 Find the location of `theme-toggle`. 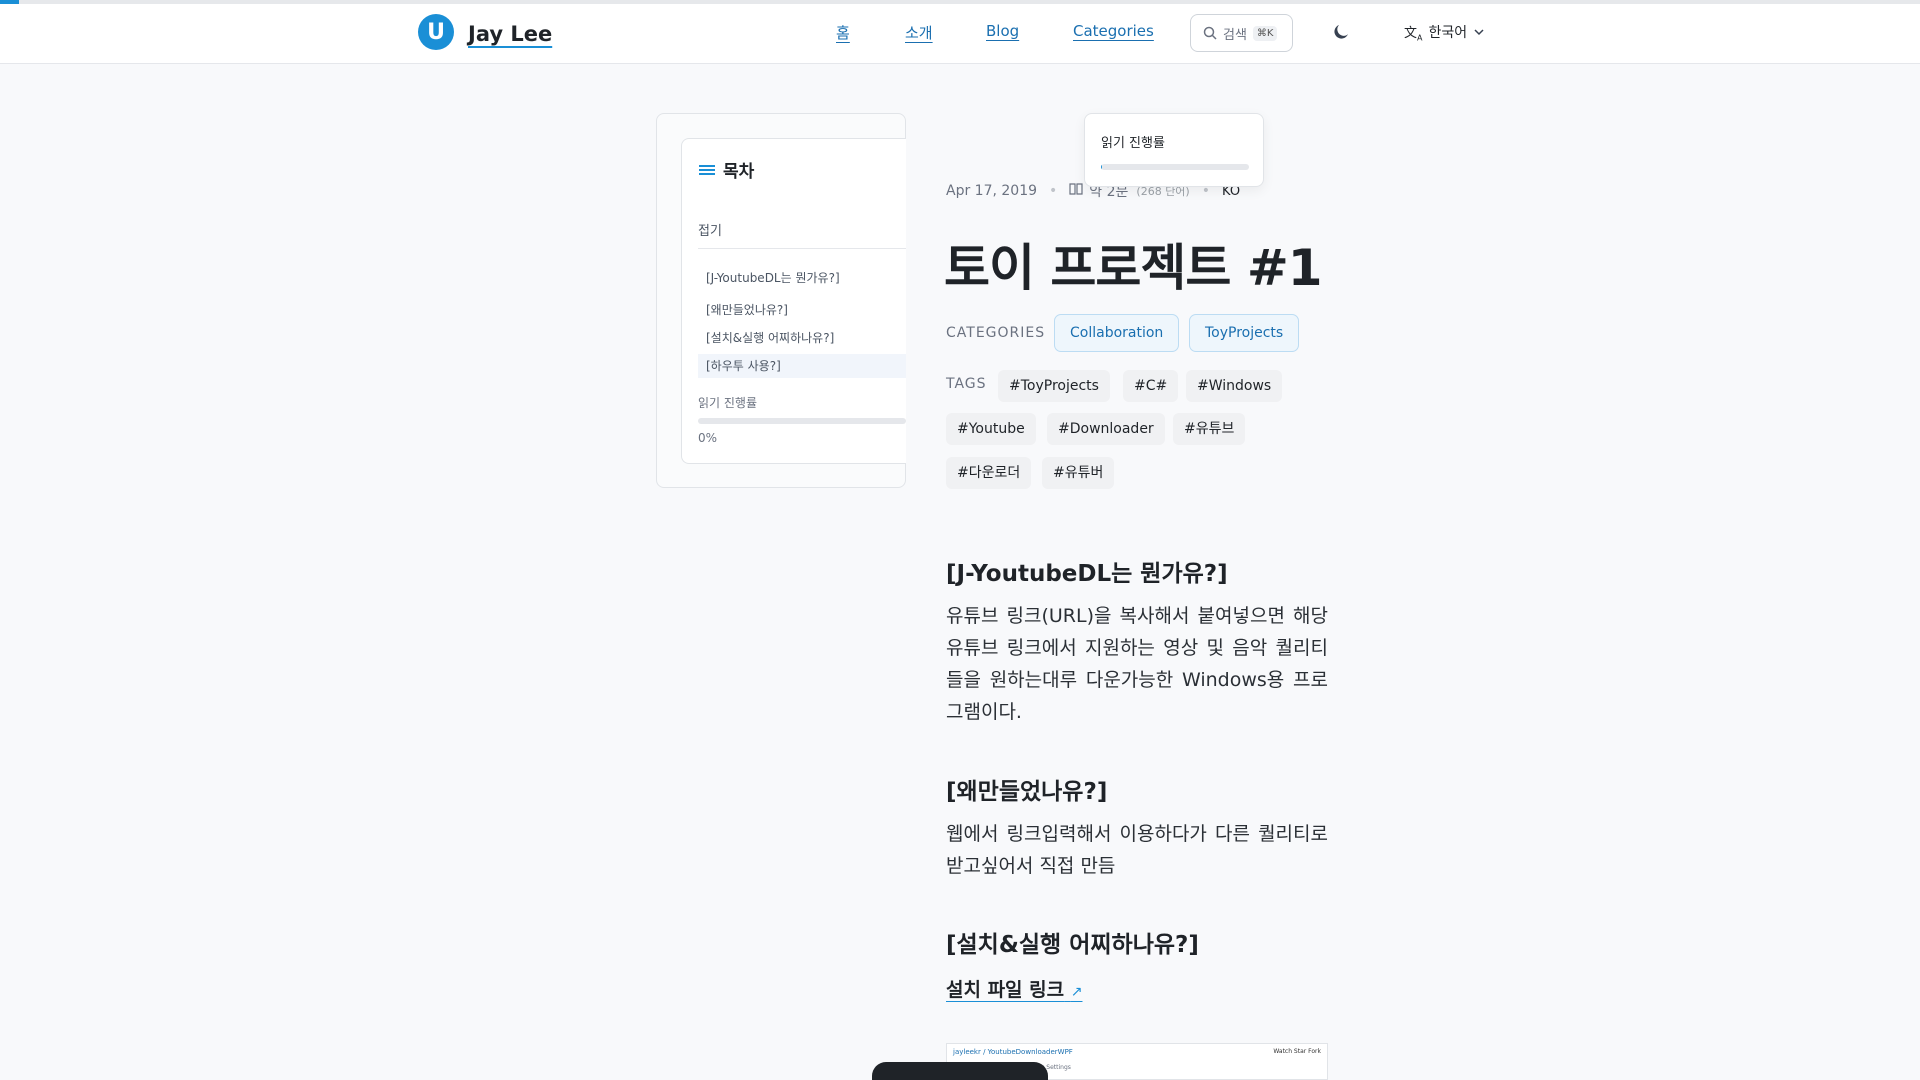

theme-toggle is located at coordinates (1343, 33).